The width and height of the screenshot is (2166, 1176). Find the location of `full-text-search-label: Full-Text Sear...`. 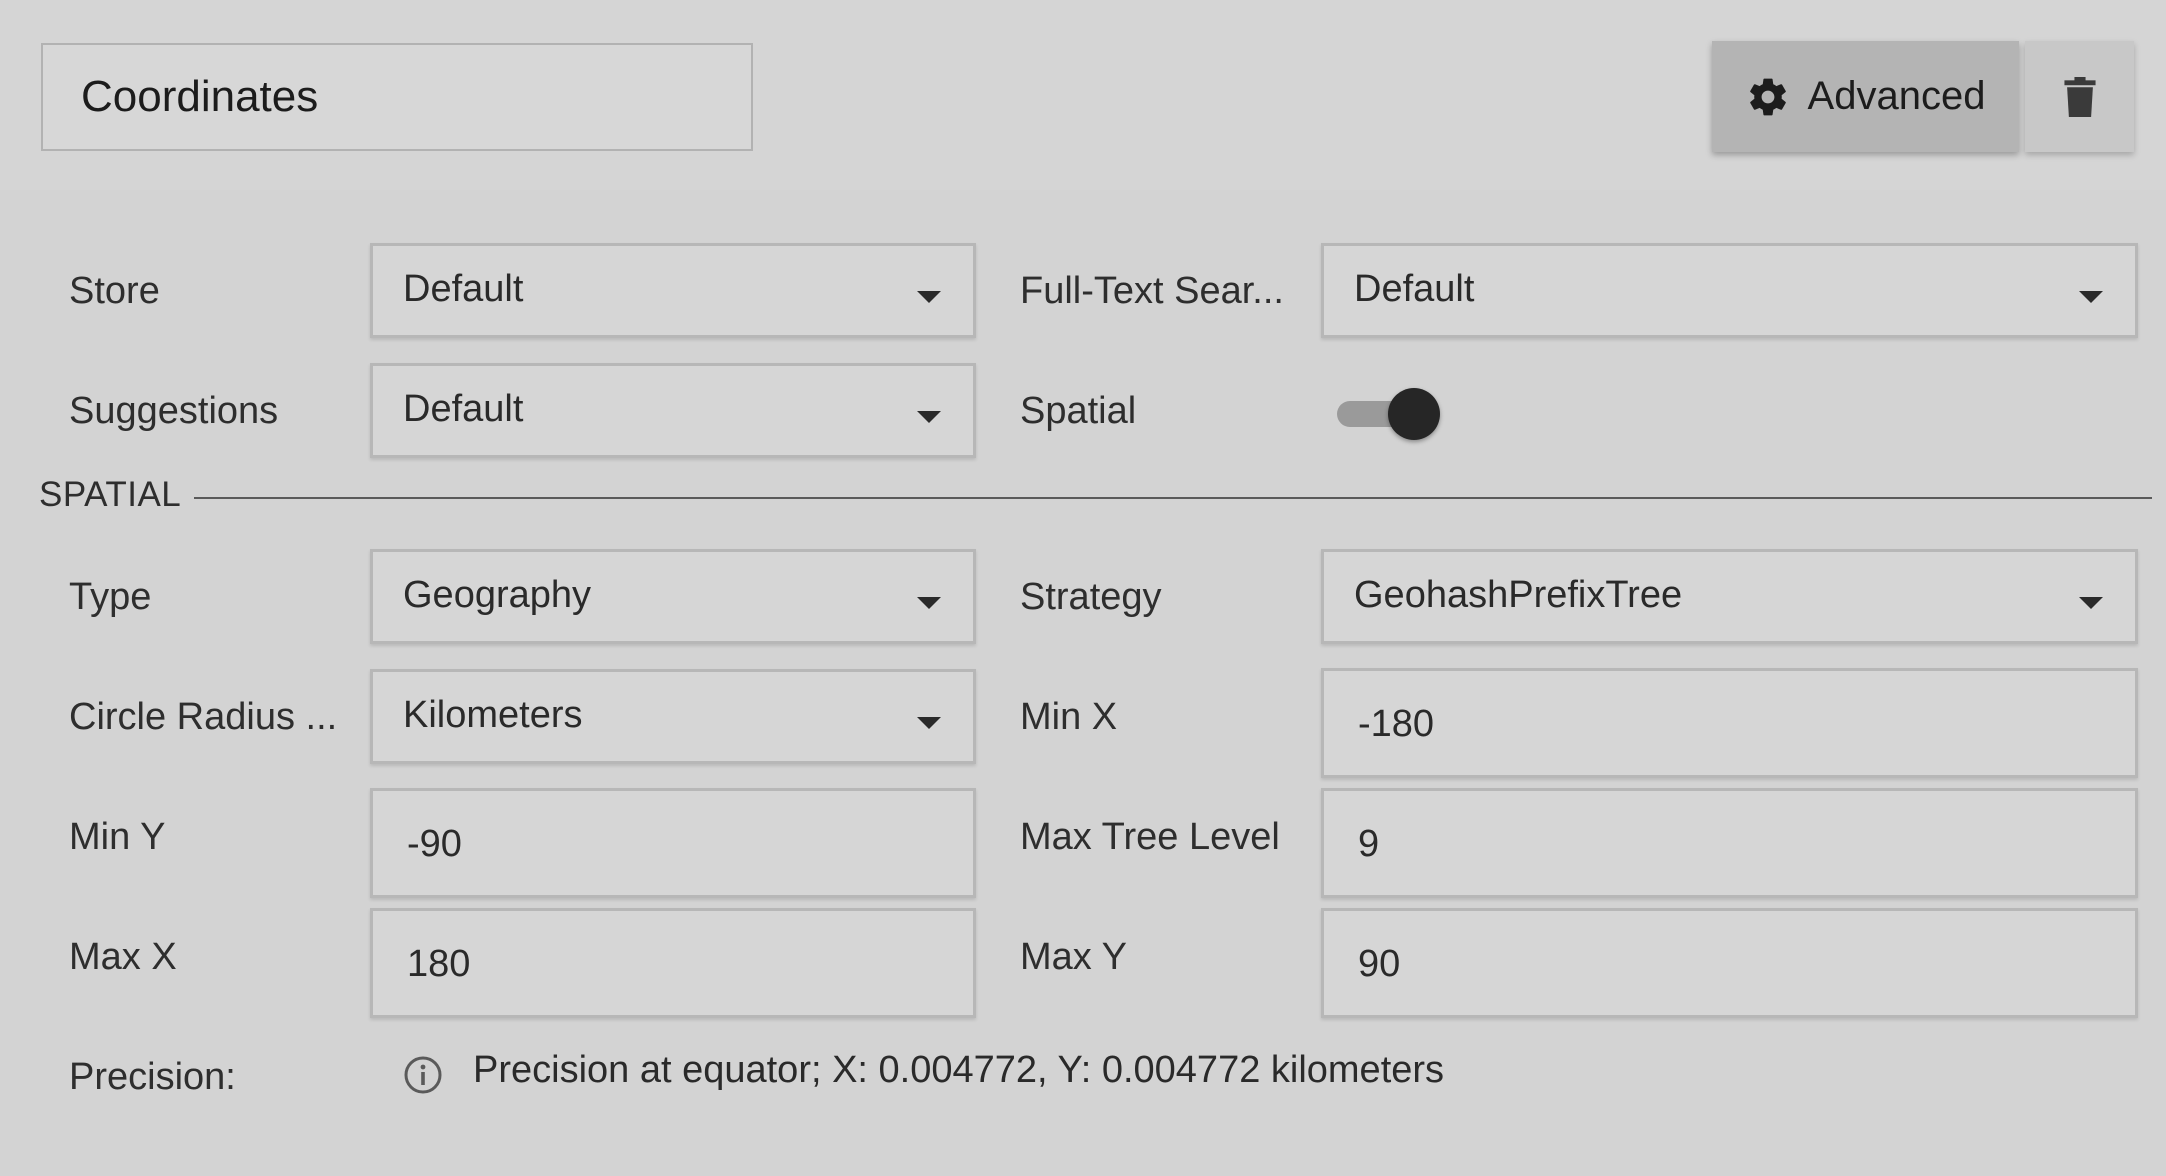

full-text-search-label: Full-Text Sear... is located at coordinates (1152, 291).